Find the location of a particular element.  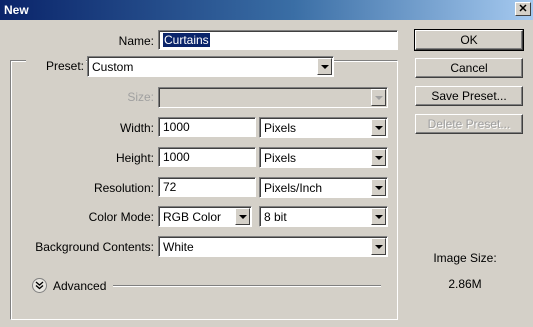

ok-button-label: OK is located at coordinates (469, 40).